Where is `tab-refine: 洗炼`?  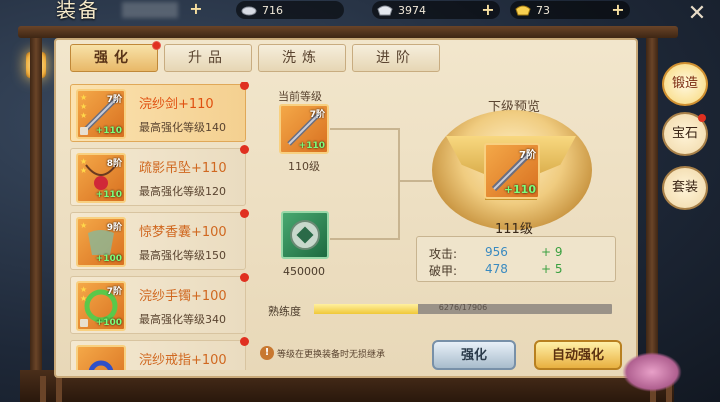 tab-refine: 洗炼 is located at coordinates (302, 58).